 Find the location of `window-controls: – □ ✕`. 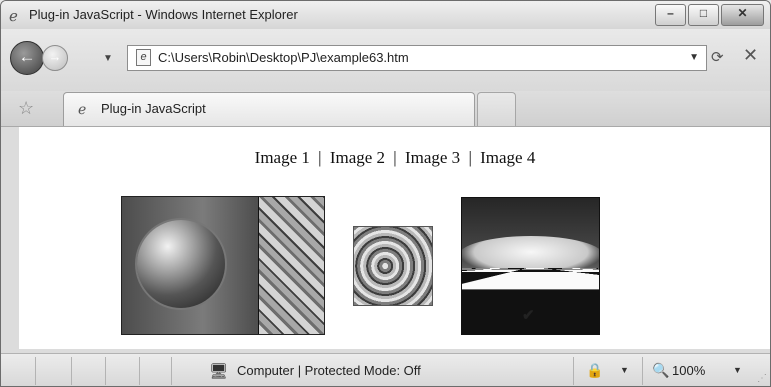

window-controls: – □ ✕ is located at coordinates (709, 15).